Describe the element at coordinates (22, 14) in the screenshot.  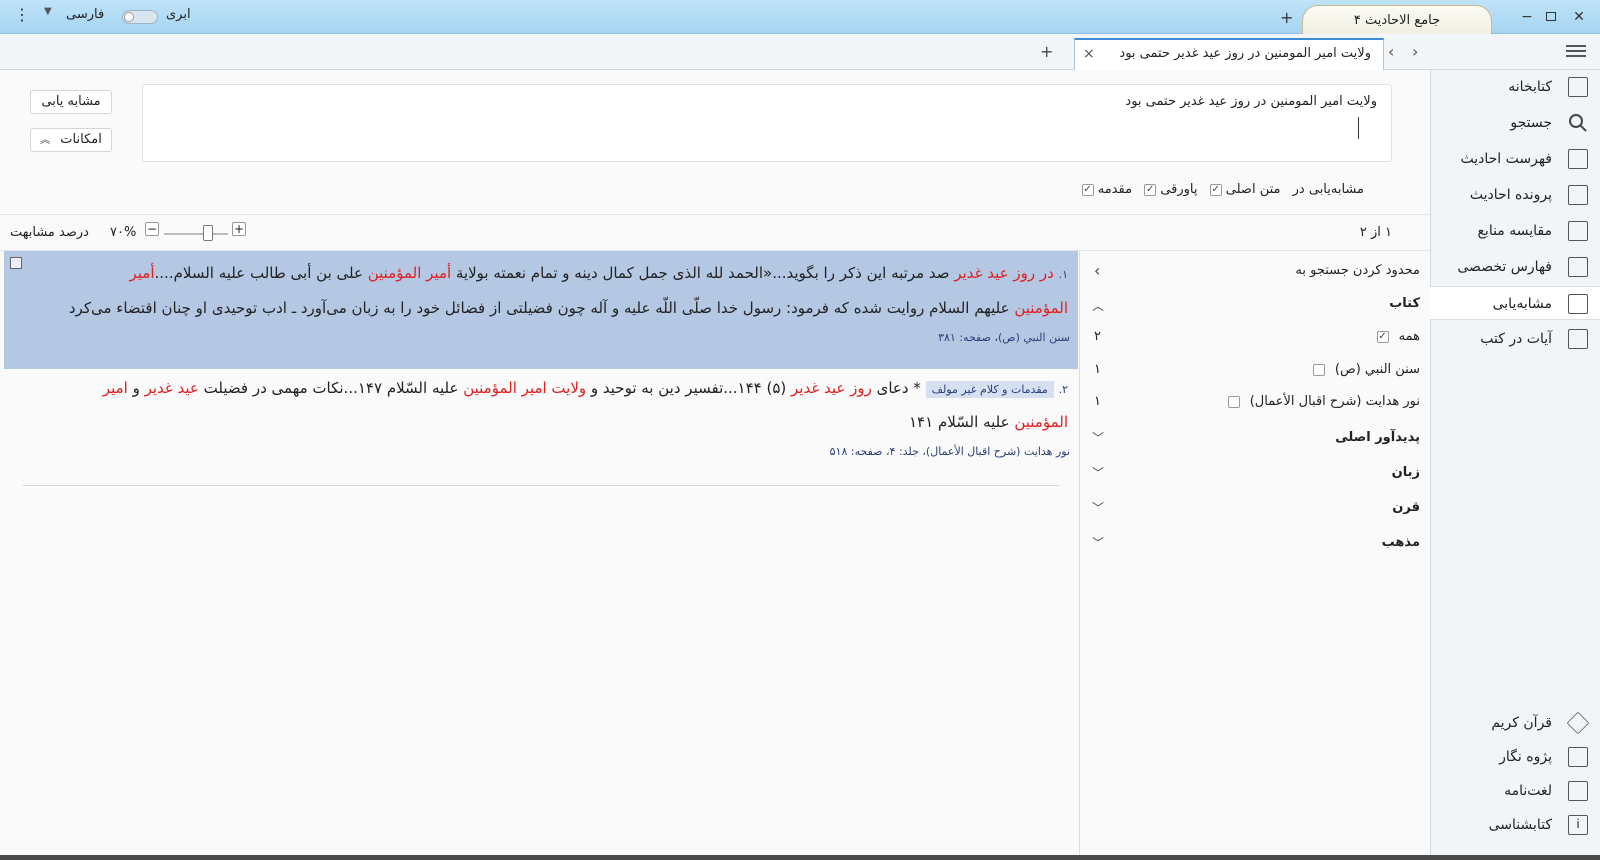
I see `more-menu-icon: ⋮` at that location.